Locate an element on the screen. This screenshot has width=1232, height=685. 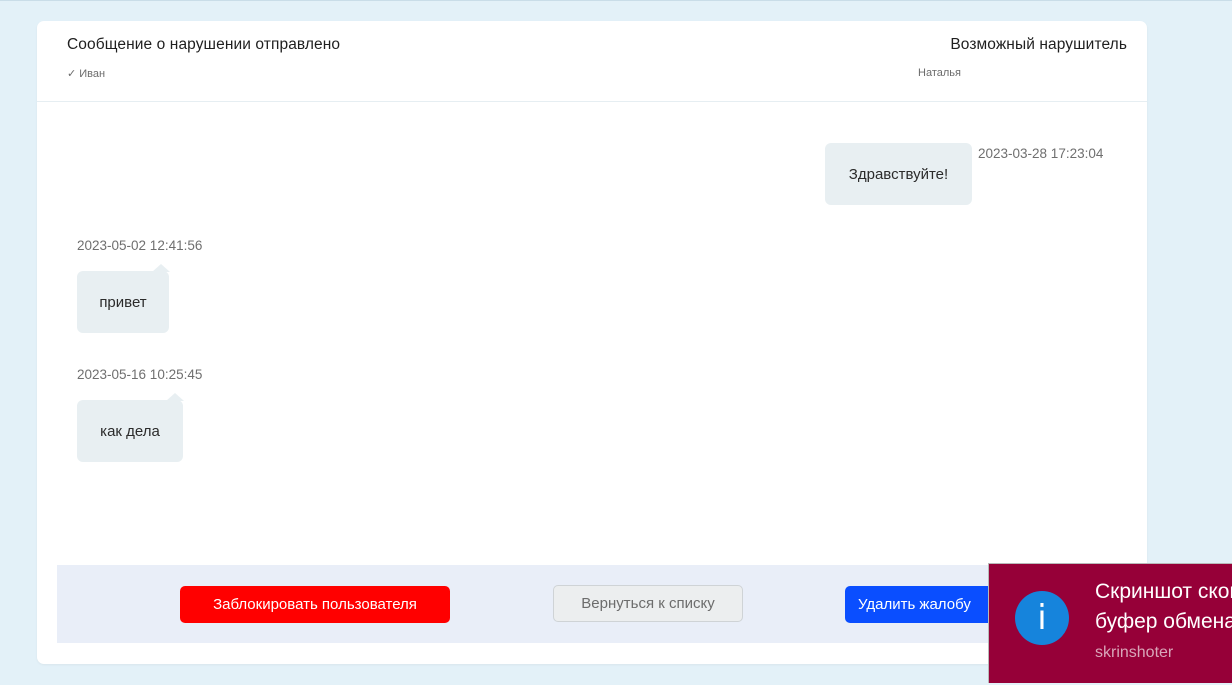
message-text: Здравствуйте! is located at coordinates (898, 174).